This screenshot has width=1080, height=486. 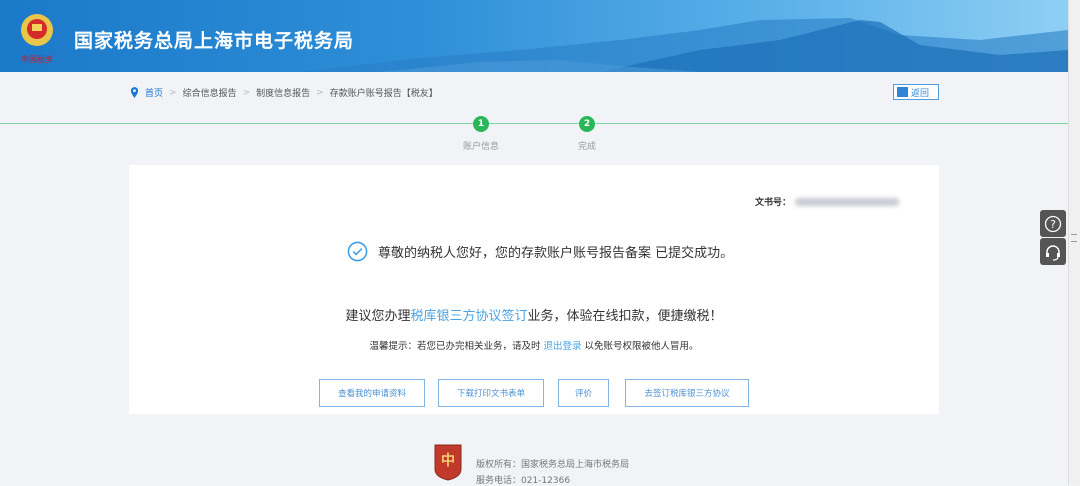 I want to click on success-message: 尊敬的纳税人您好，您的存款账户账号报告备案 已提交成功。, so click(x=540, y=251).